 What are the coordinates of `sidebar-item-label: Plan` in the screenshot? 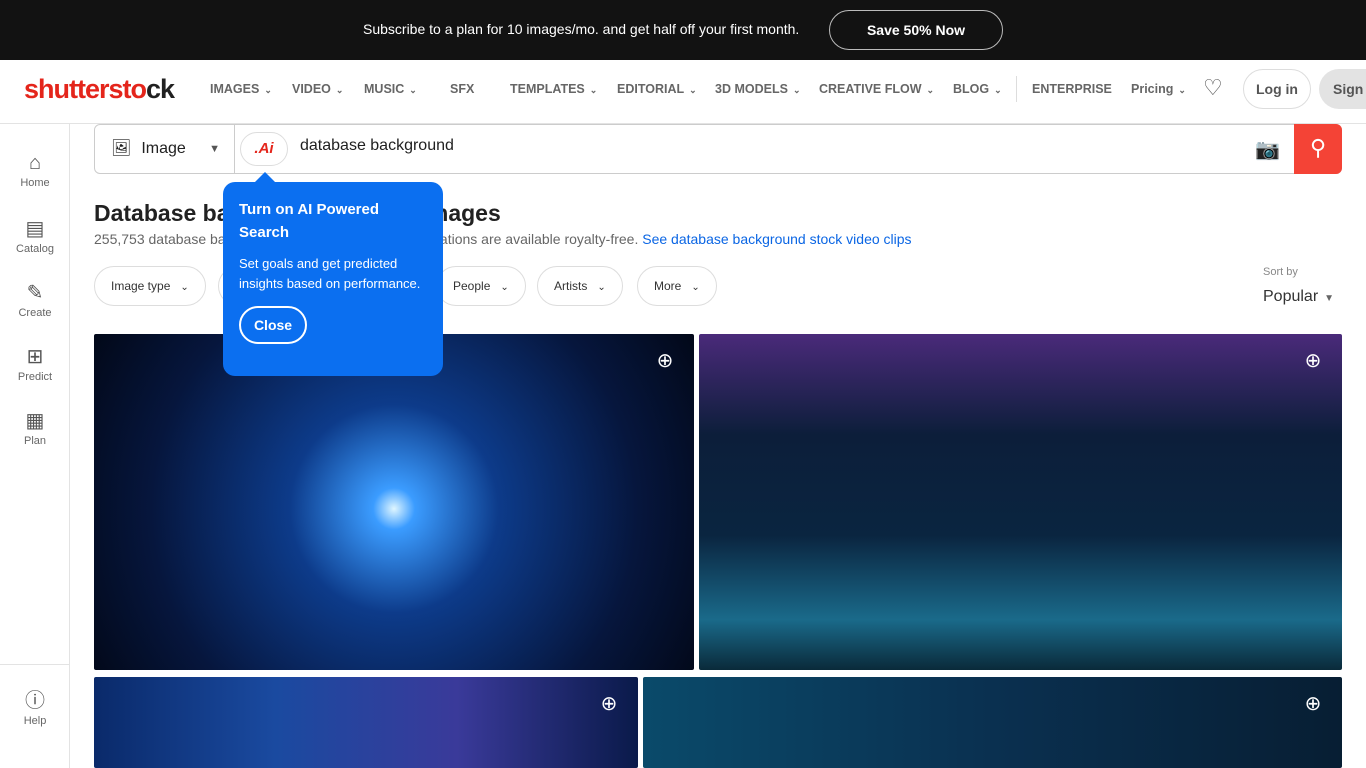 It's located at (35, 441).